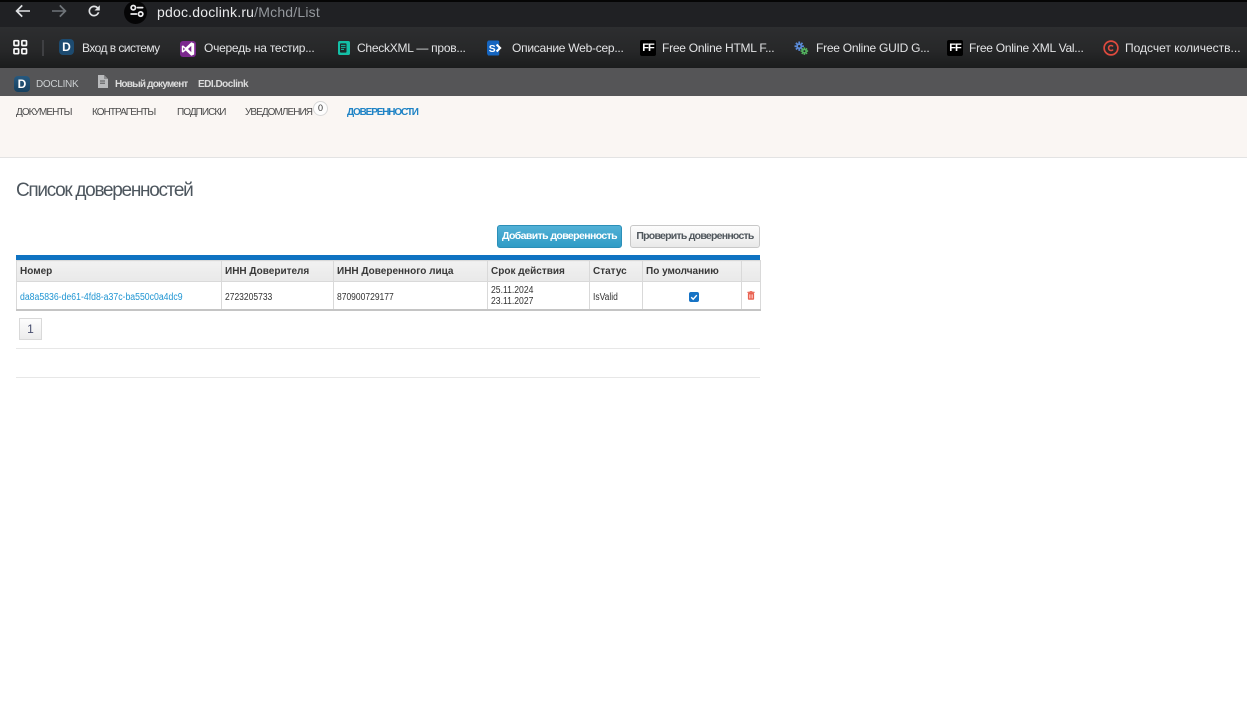 Image resolution: width=1247 pixels, height=705 pixels. I want to click on svg-text: S, so click(492, 49).